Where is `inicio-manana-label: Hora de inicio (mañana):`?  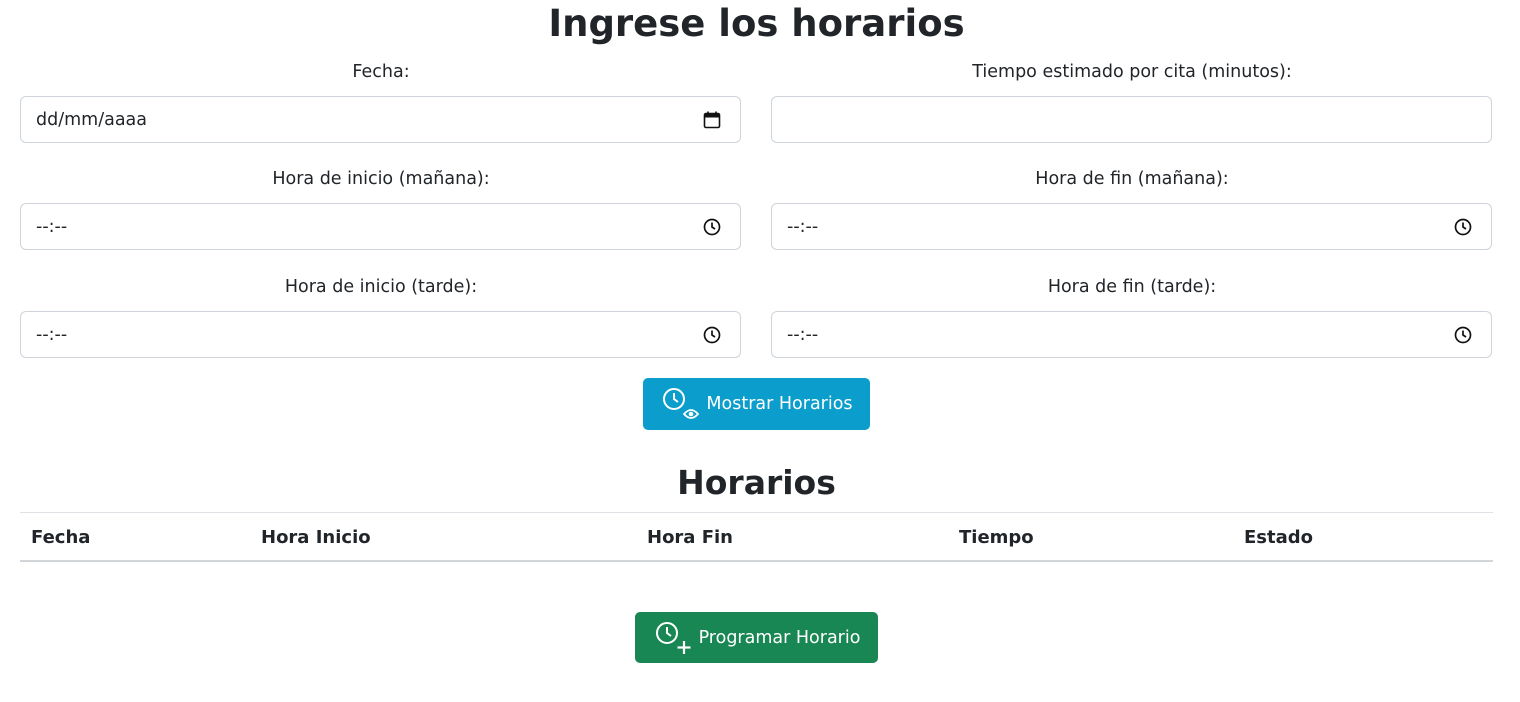 inicio-manana-label: Hora de inicio (mañana): is located at coordinates (381, 179).